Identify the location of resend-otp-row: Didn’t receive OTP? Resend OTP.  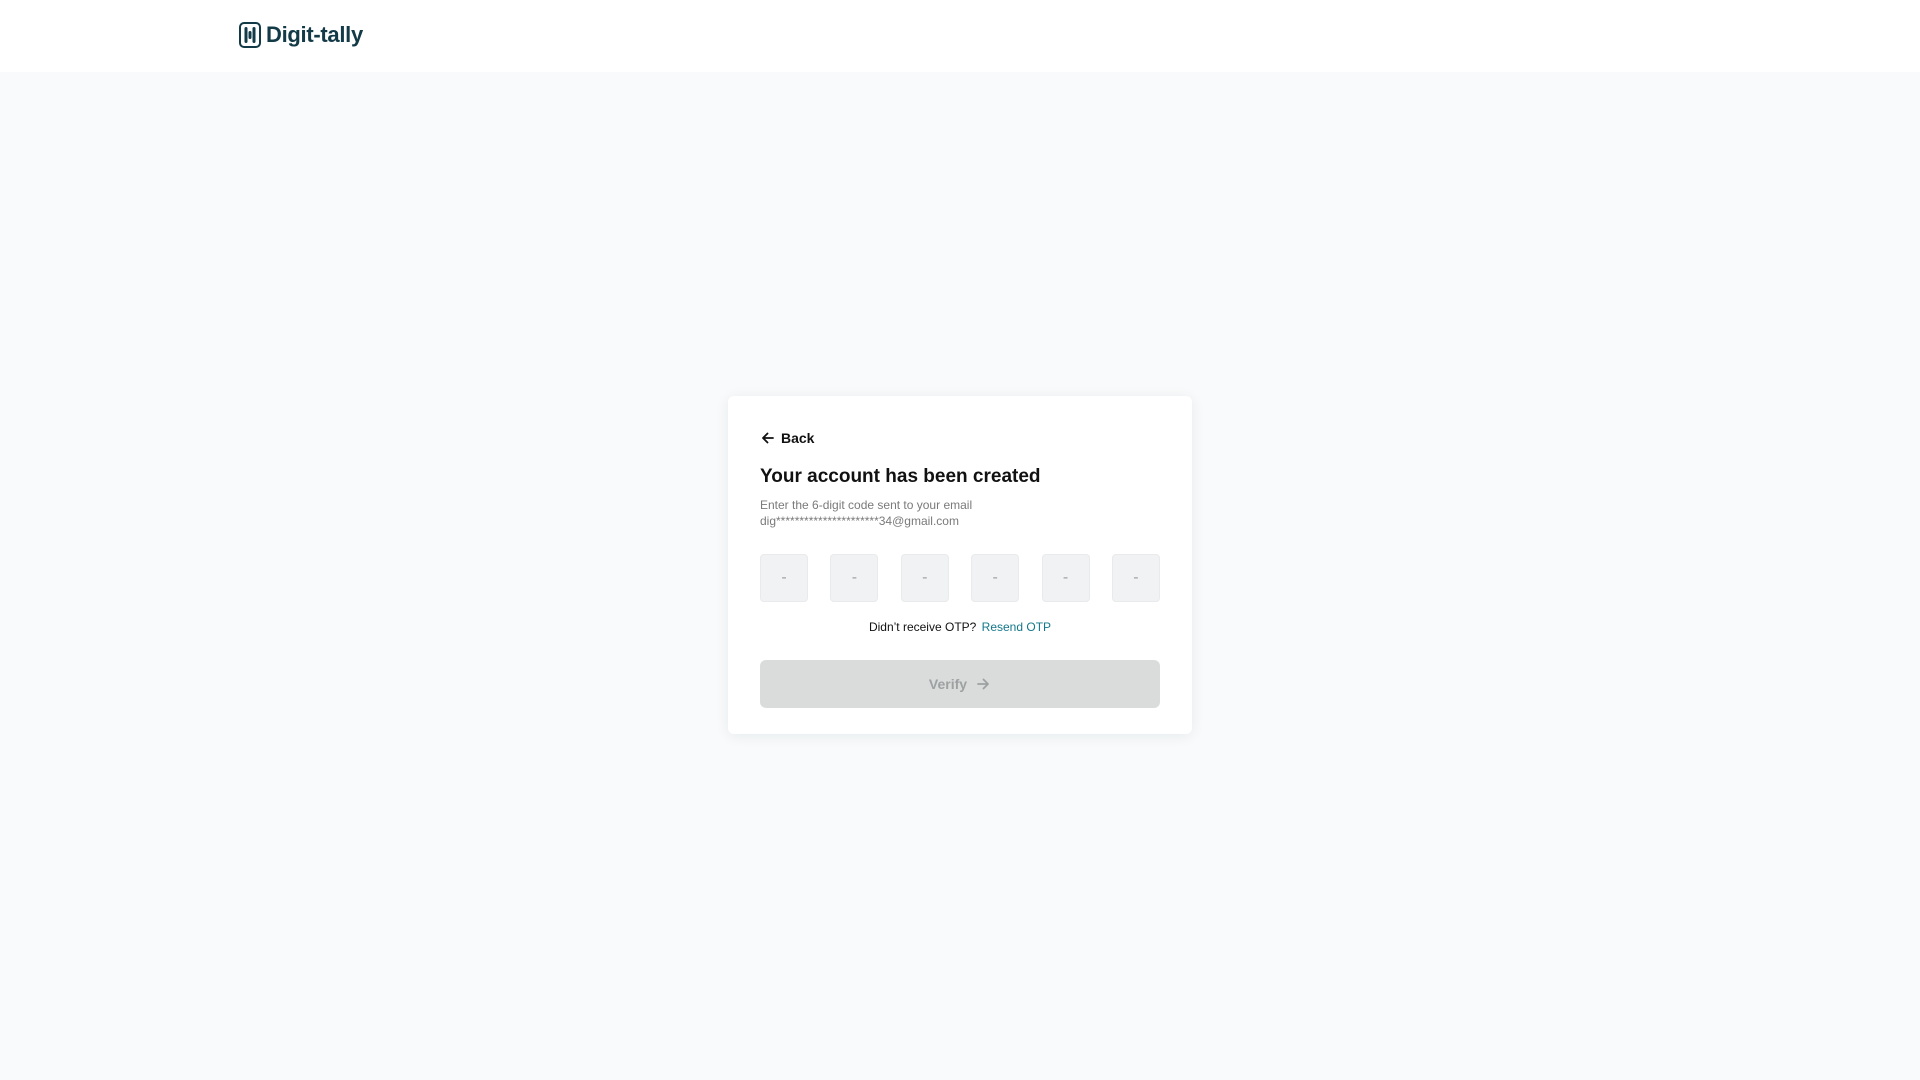
(960, 627).